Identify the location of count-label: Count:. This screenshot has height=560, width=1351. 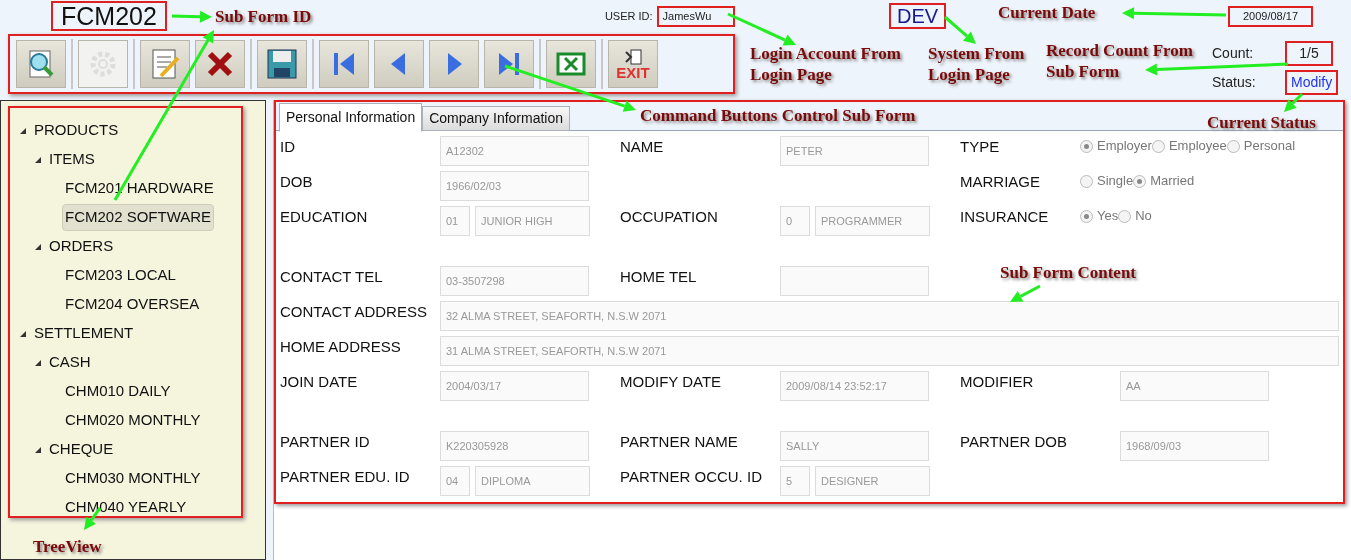
(1233, 53).